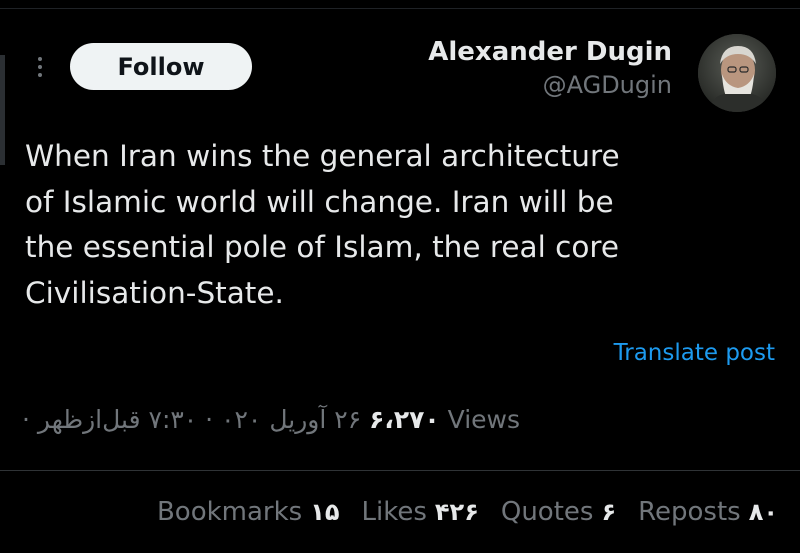 This screenshot has height=553, width=800. I want to click on stat-reposts: Reposts ۸۰, so click(708, 512).